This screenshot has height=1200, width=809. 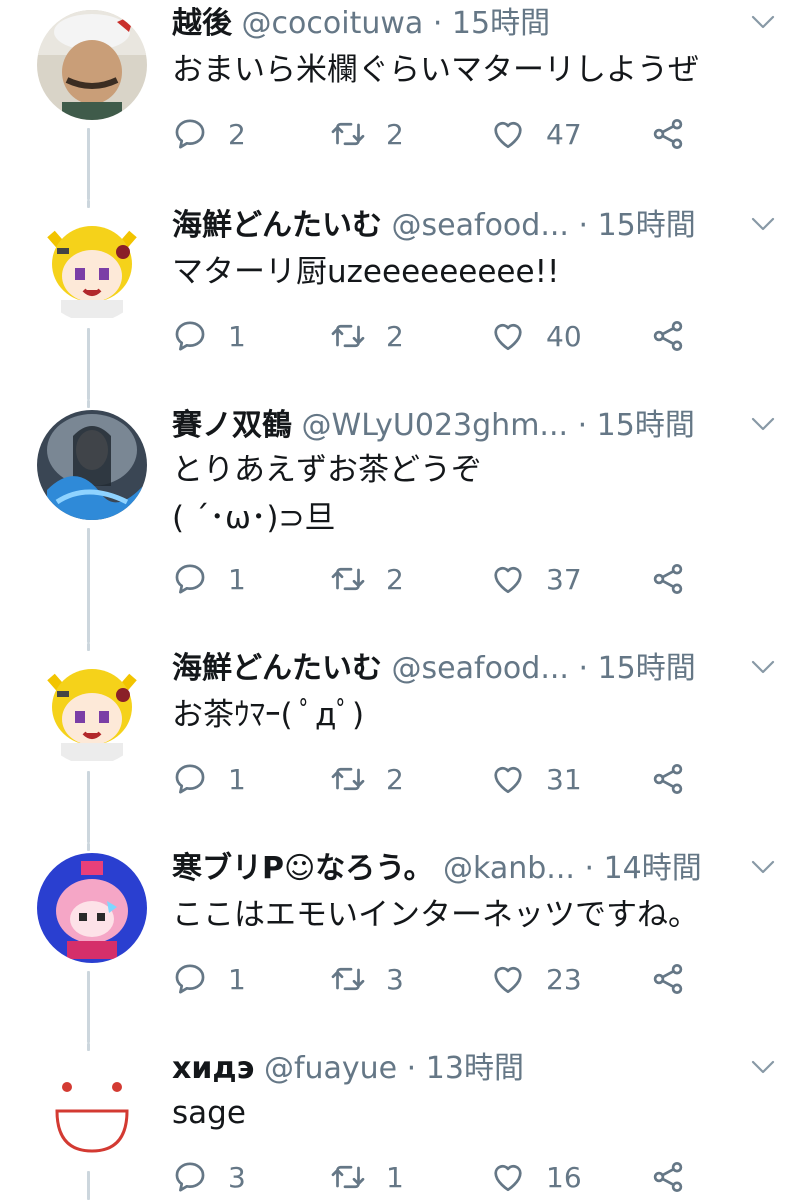 I want to click on display-name: хидэ, so click(x=213, y=1068).